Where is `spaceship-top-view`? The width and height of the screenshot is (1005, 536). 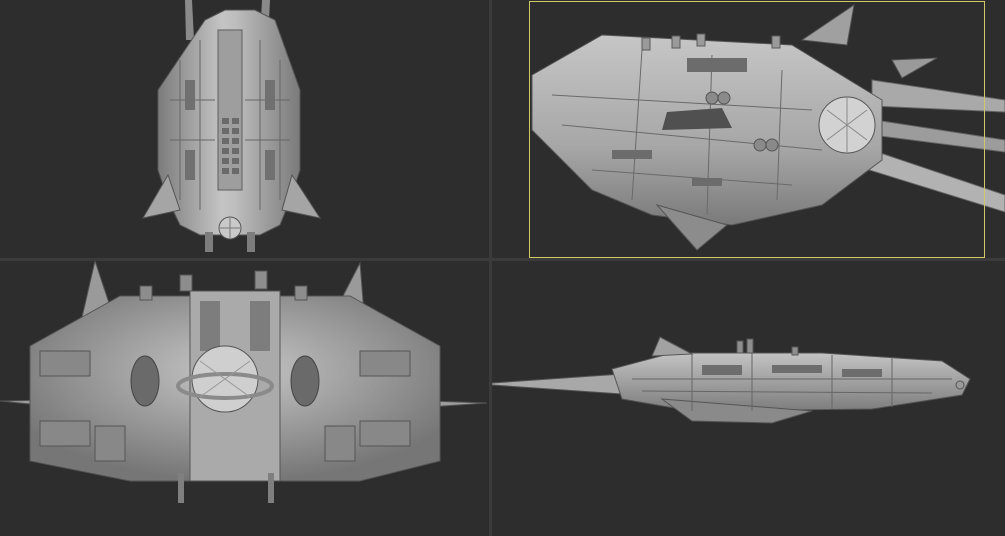 spaceship-top-view is located at coordinates (231, 126).